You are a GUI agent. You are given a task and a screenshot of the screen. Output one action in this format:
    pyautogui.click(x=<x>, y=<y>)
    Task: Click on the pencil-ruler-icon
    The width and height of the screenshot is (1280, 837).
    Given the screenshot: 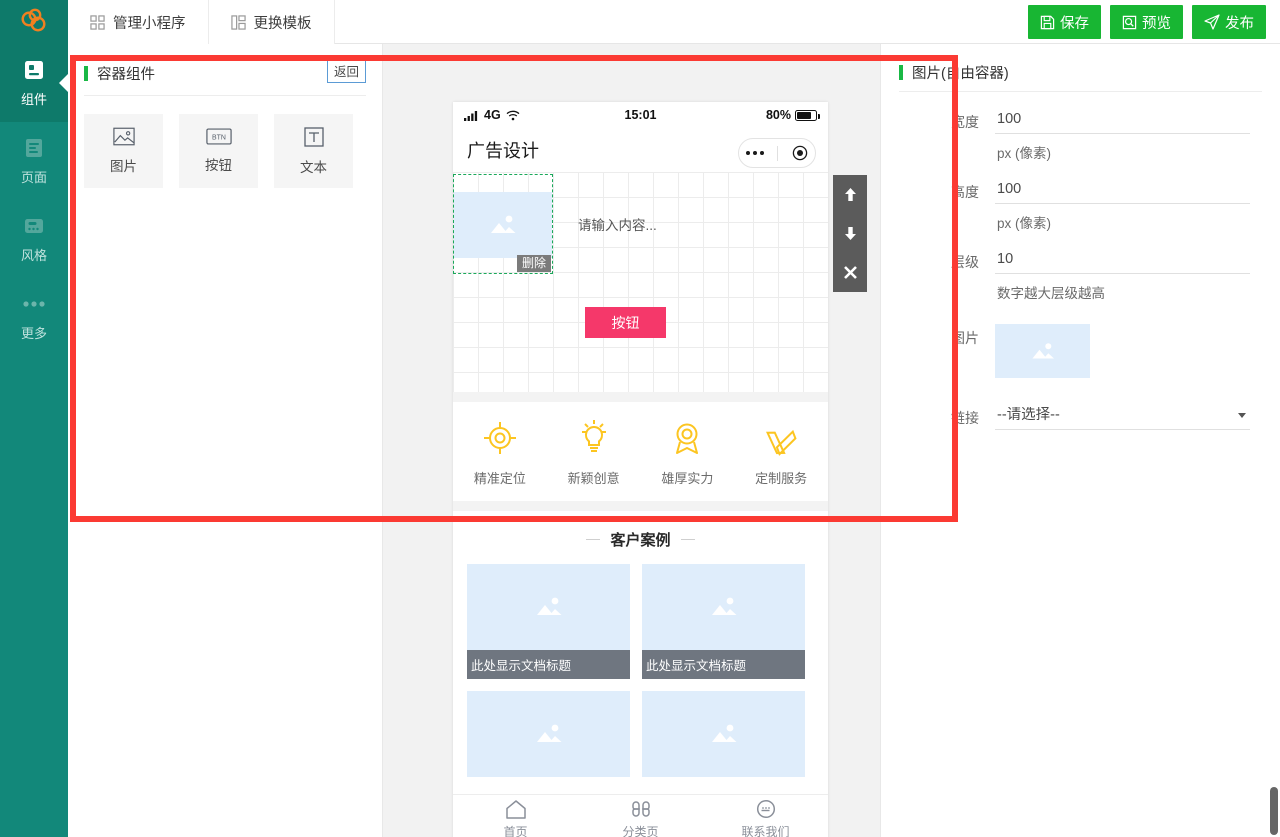 What is the action you would take?
    pyautogui.click(x=781, y=442)
    